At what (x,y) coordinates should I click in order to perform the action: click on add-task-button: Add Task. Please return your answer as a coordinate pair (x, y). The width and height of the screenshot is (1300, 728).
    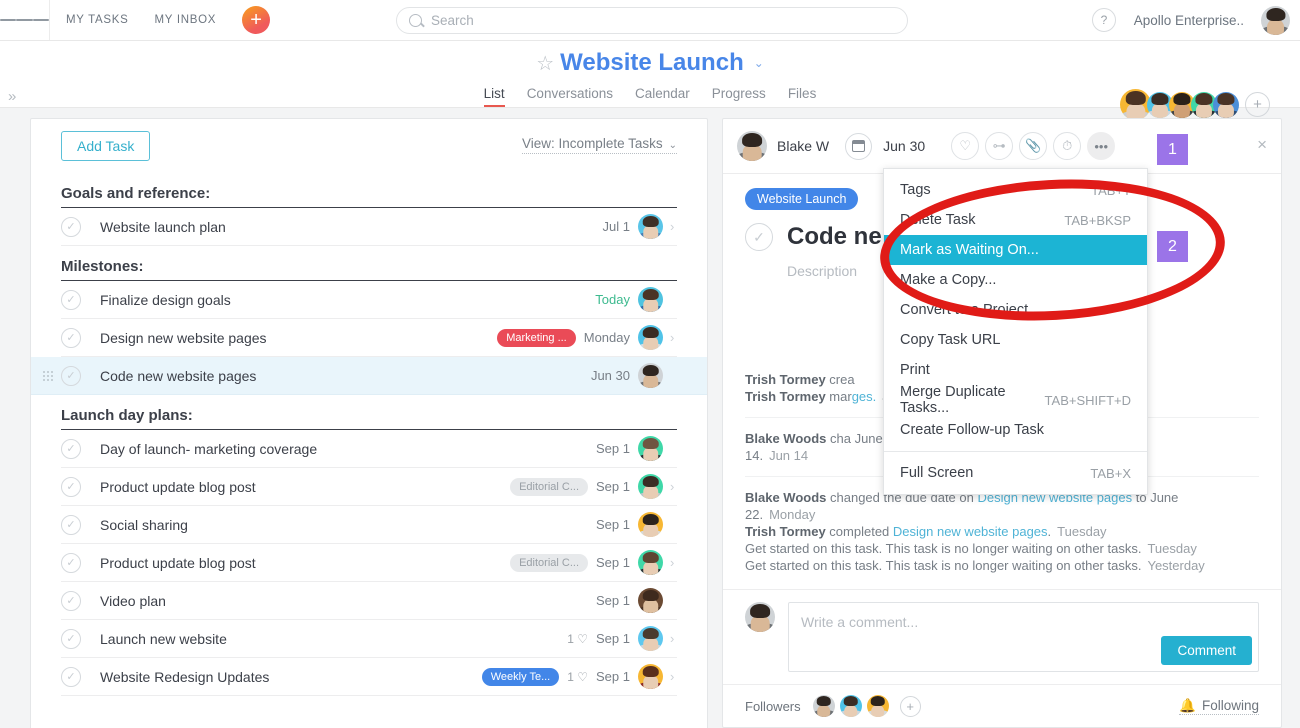
    Looking at the image, I should click on (106, 146).